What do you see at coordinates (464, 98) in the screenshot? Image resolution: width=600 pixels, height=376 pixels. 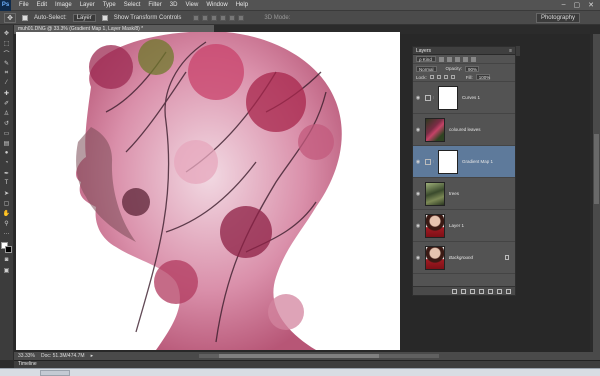 I see `layer-row-curves-1: ◉ ⁝ Curves 1` at bounding box center [464, 98].